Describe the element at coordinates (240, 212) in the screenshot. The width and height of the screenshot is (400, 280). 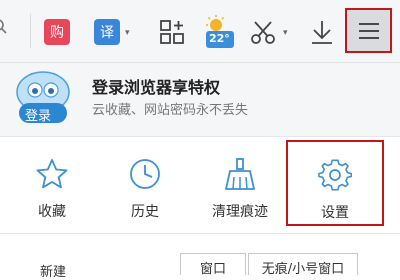
I see `tile-clear-traces-label: 清理痕迹` at that location.